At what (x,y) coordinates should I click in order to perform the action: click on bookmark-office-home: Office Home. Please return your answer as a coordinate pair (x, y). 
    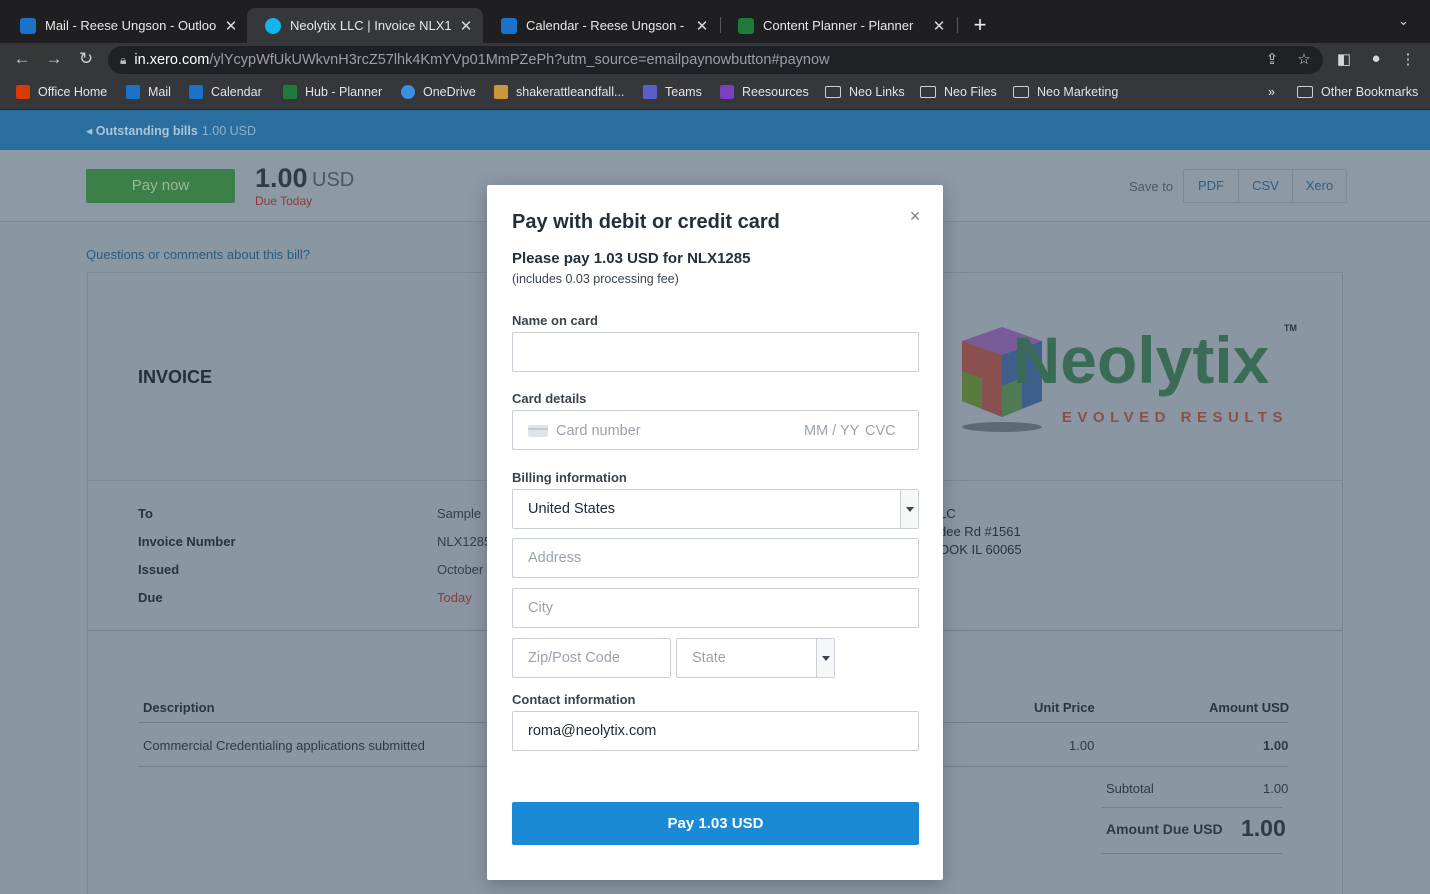
    Looking at the image, I should click on (61, 92).